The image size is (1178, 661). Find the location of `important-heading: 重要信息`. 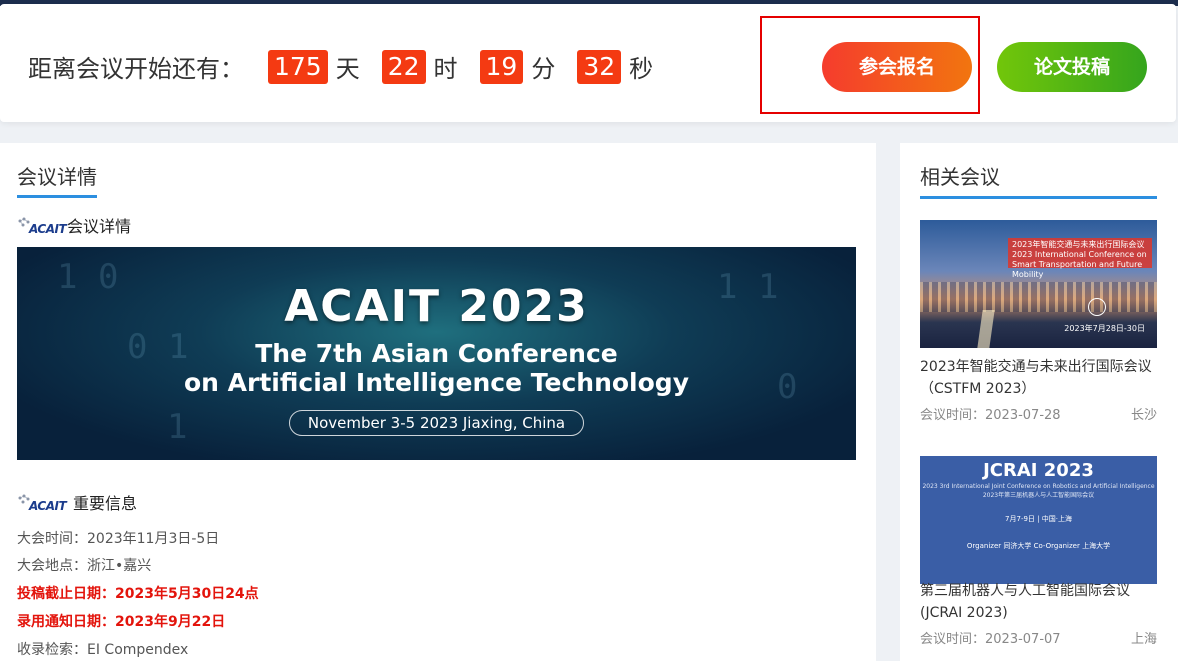

important-heading: 重要信息 is located at coordinates (105, 503).